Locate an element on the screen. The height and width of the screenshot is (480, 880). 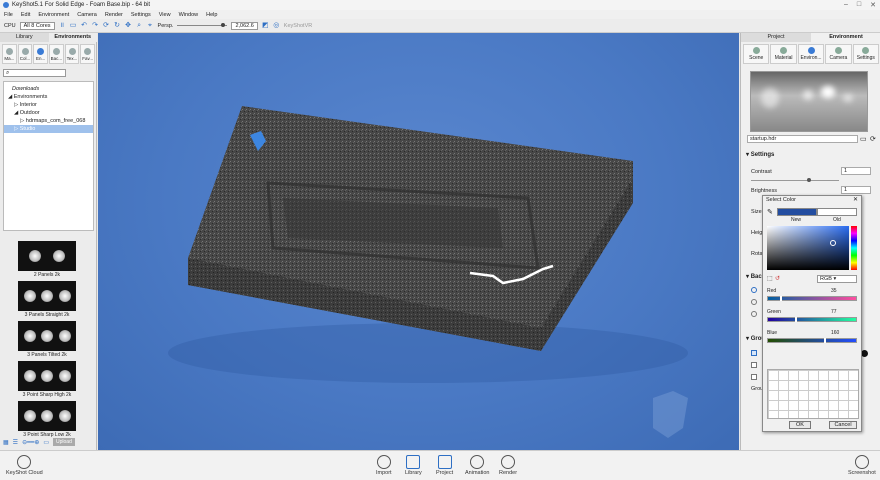
tree-item-environments: ◢ Environments is located at coordinates (48, 97).